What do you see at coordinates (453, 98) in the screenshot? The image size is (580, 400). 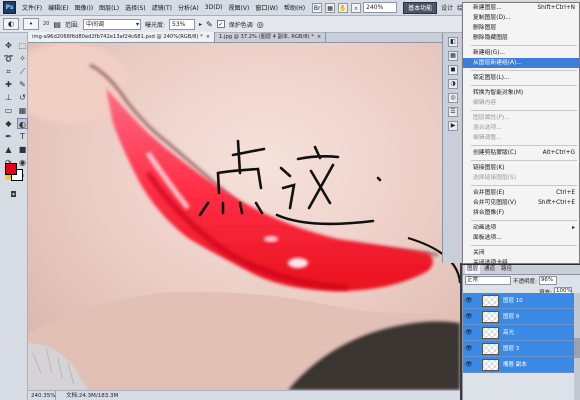 I see `masks-panel-icon: ◎` at bounding box center [453, 98].